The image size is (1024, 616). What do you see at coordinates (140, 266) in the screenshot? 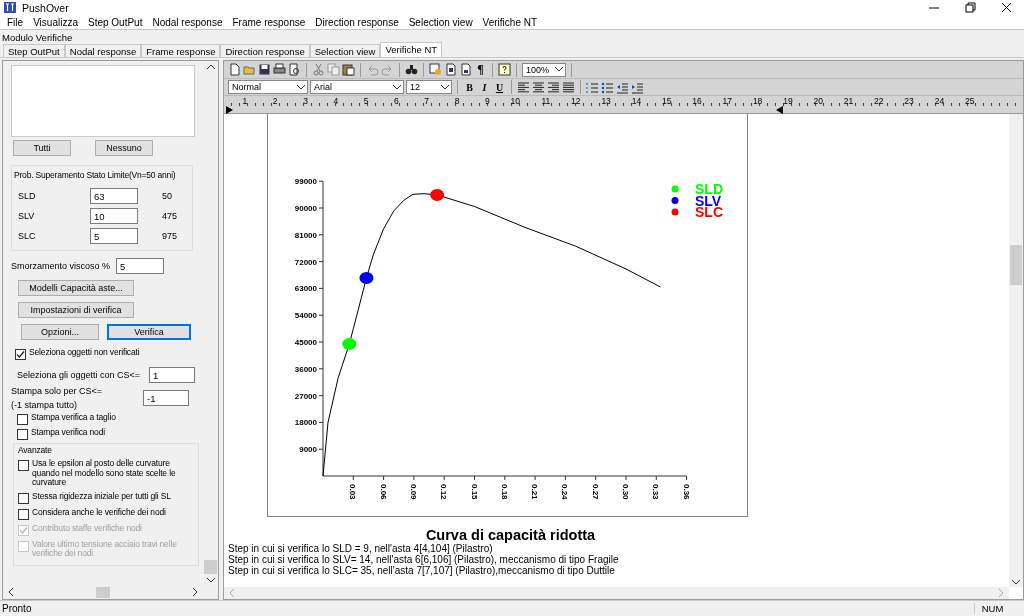
I see `damping-field: 5` at bounding box center [140, 266].